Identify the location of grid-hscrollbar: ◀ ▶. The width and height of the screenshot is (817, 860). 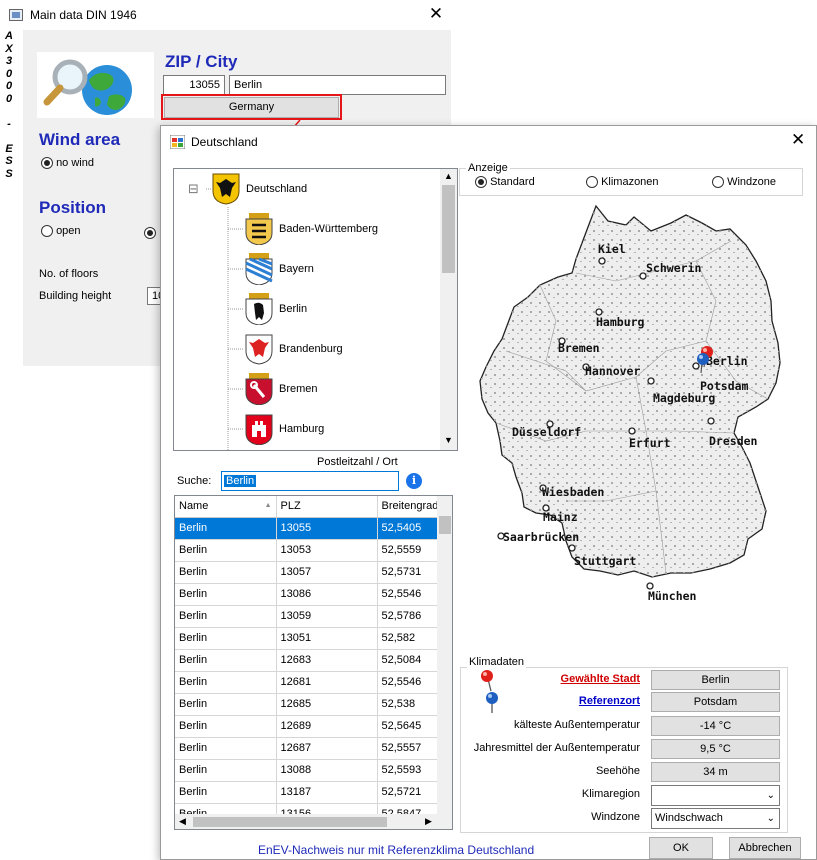
(313, 821).